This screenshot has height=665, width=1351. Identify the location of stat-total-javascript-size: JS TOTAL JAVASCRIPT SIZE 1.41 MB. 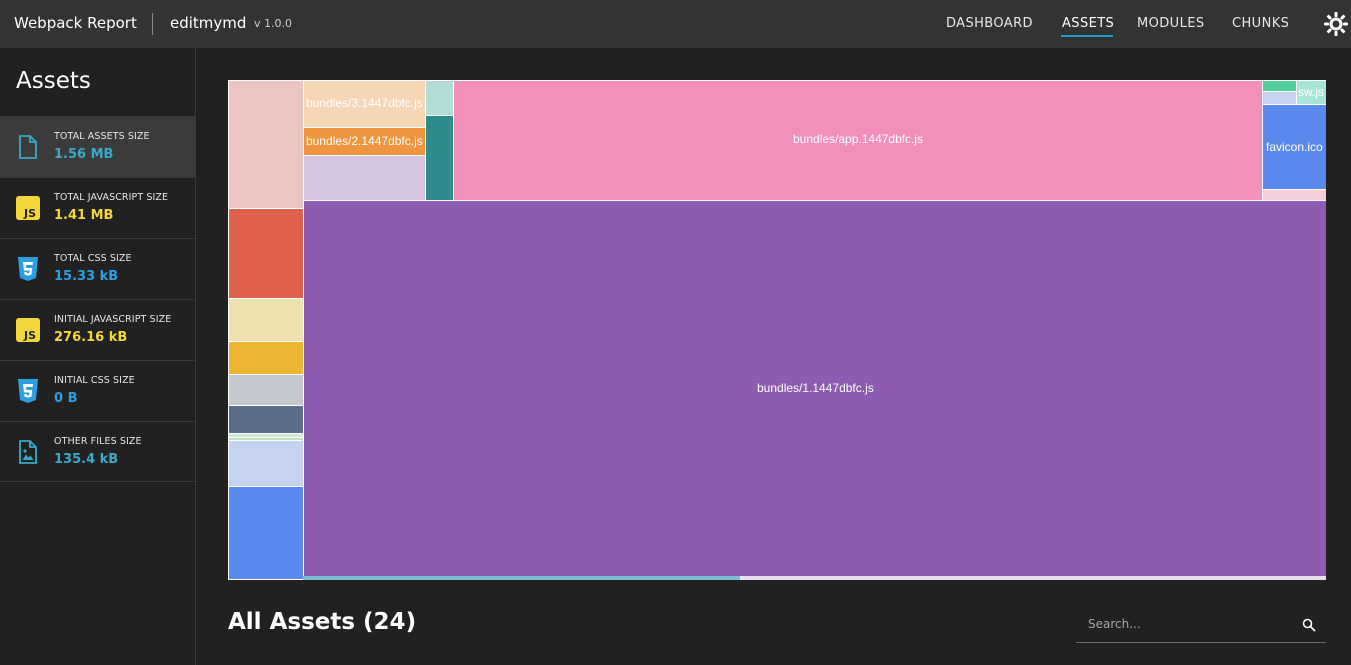
(97, 207).